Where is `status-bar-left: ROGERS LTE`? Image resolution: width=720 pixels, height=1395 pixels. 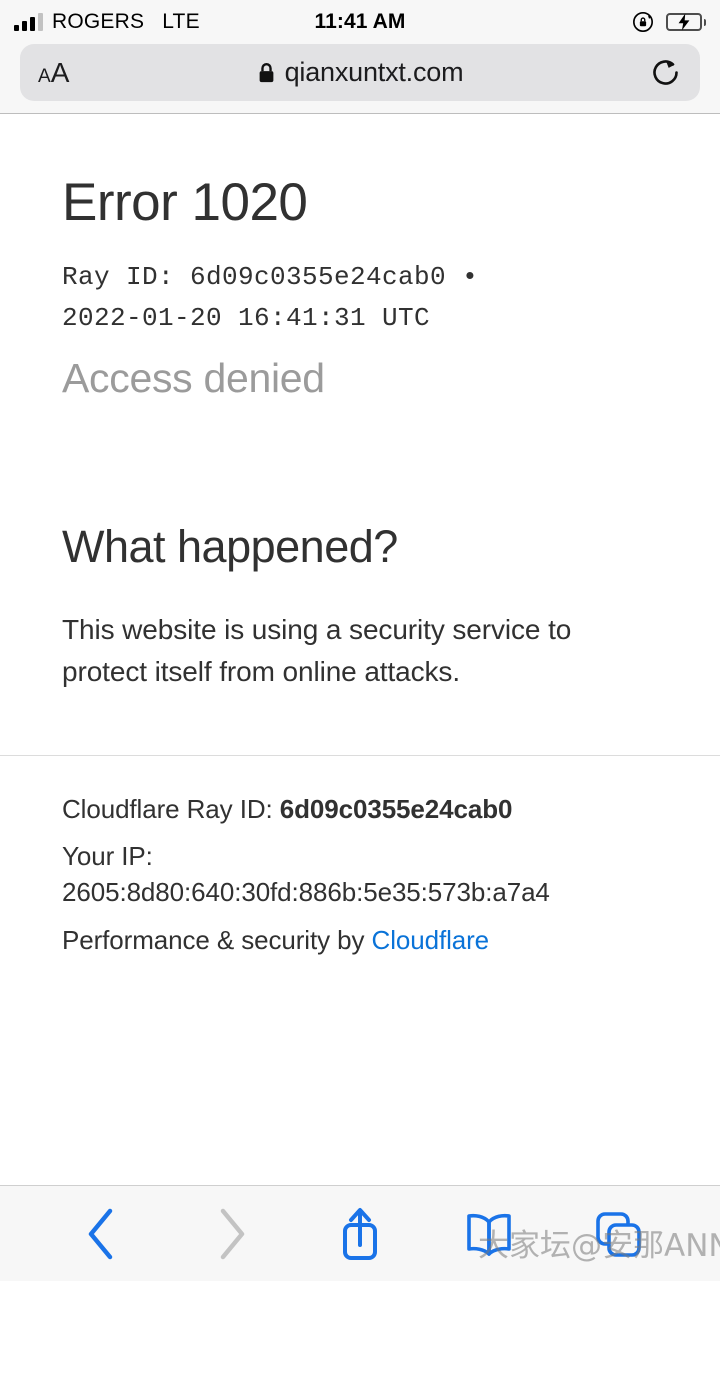 status-bar-left: ROGERS LTE is located at coordinates (107, 22).